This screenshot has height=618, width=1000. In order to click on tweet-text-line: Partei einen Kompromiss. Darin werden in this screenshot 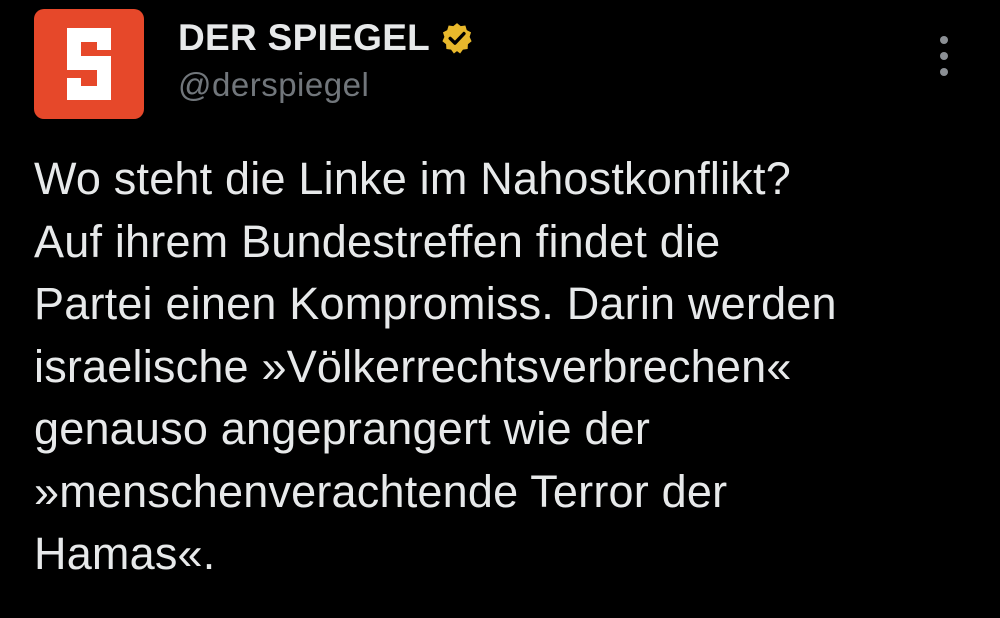, I will do `click(435, 303)`.